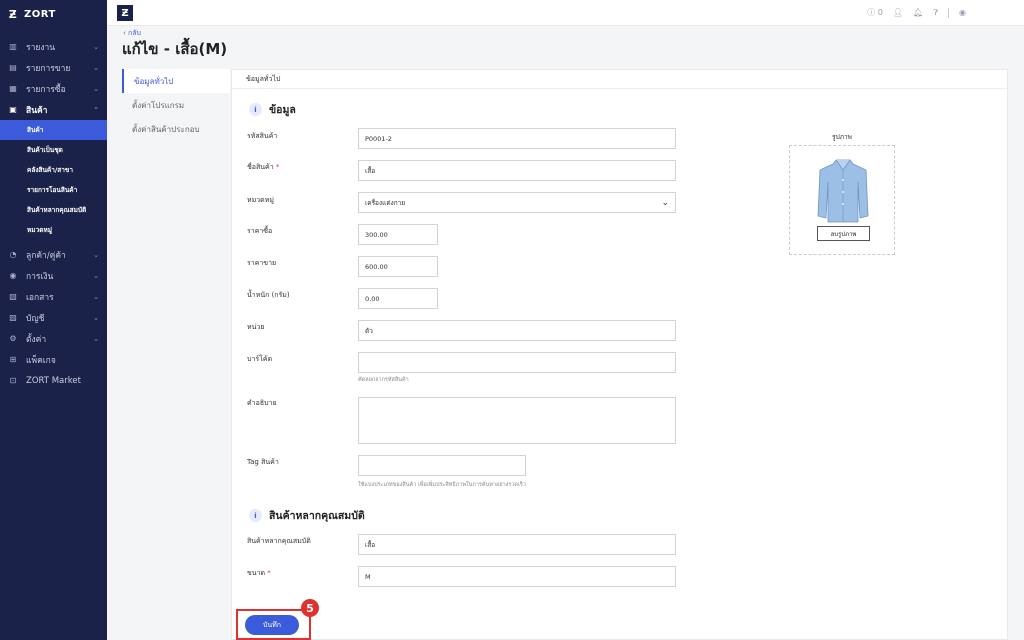 The image size is (1024, 640). Describe the element at coordinates (949, 12) in the screenshot. I see `divider` at that location.